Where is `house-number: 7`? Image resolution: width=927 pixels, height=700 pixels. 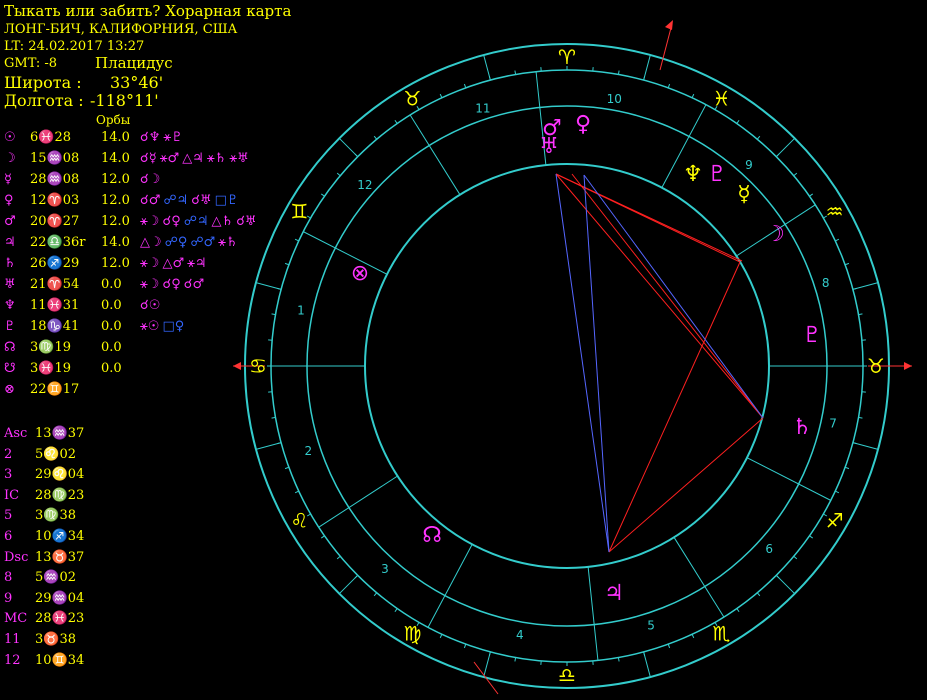 house-number: 7 is located at coordinates (833, 424).